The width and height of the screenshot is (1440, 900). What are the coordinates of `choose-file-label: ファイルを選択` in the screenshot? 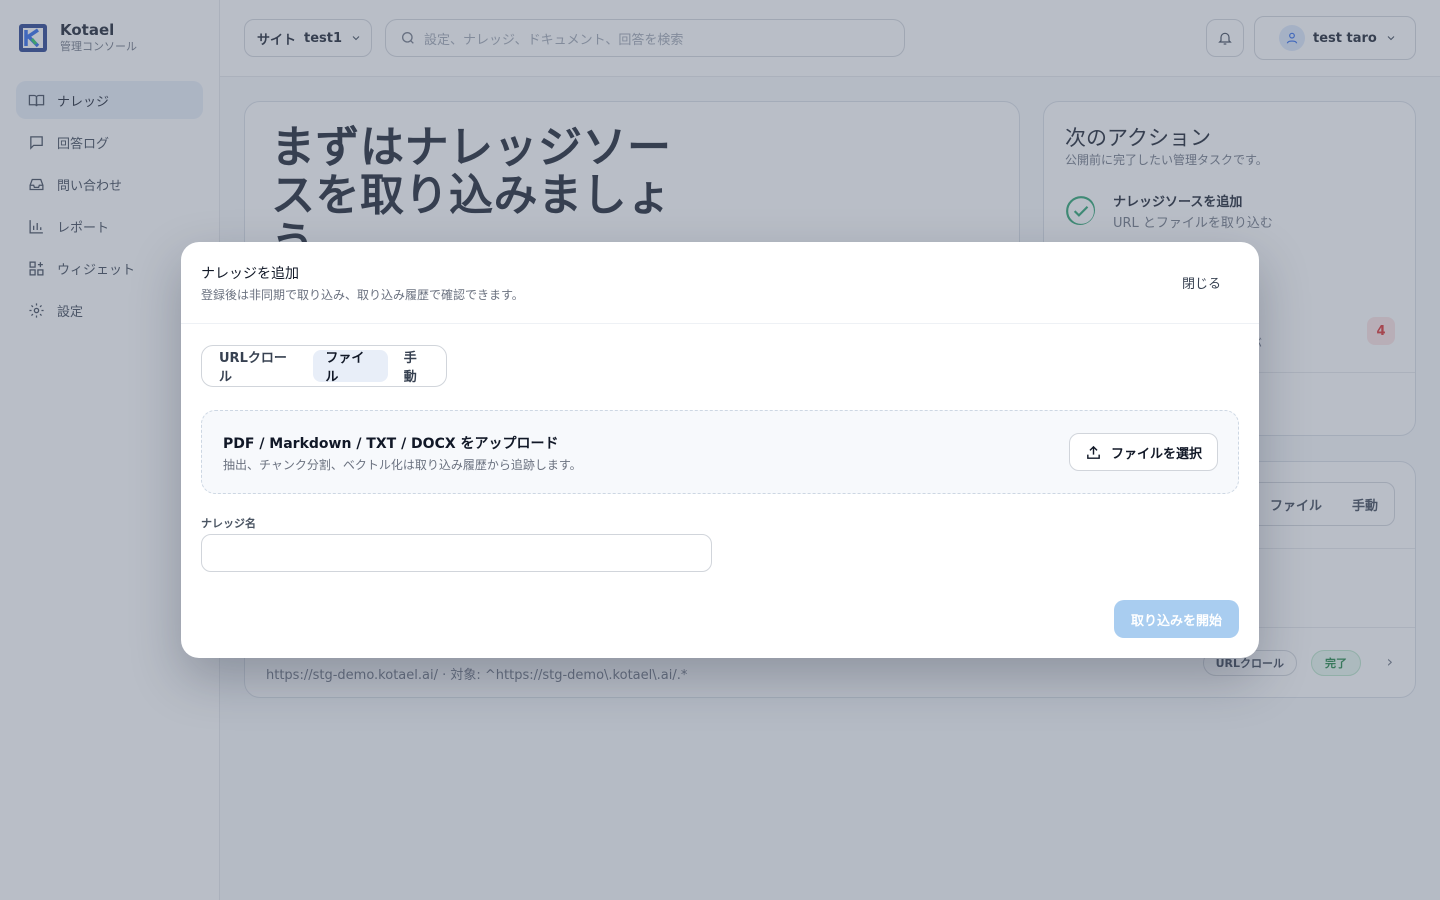 It's located at (1156, 454).